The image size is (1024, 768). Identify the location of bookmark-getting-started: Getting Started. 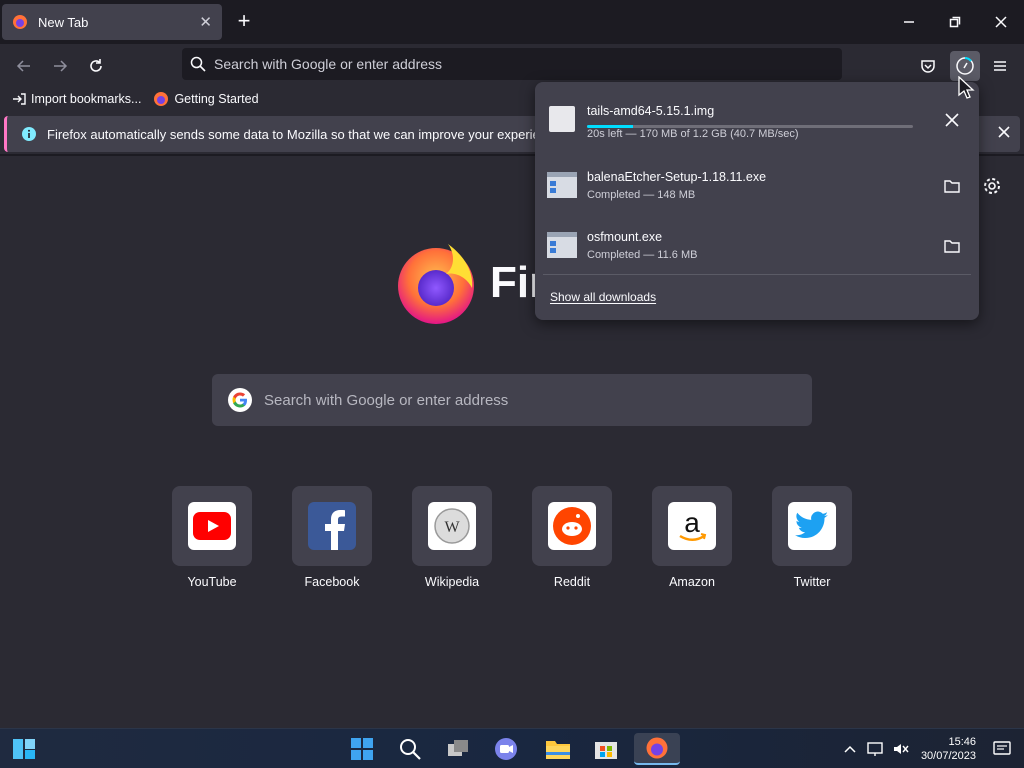
(206, 99).